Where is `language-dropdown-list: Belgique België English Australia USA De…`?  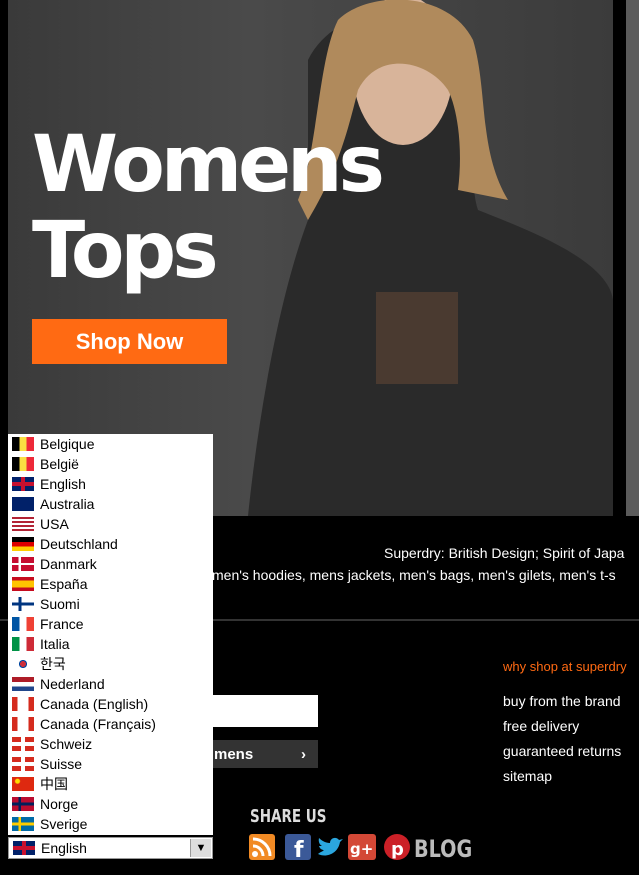
language-dropdown-list: Belgique België English Australia USA De… is located at coordinates (110, 634).